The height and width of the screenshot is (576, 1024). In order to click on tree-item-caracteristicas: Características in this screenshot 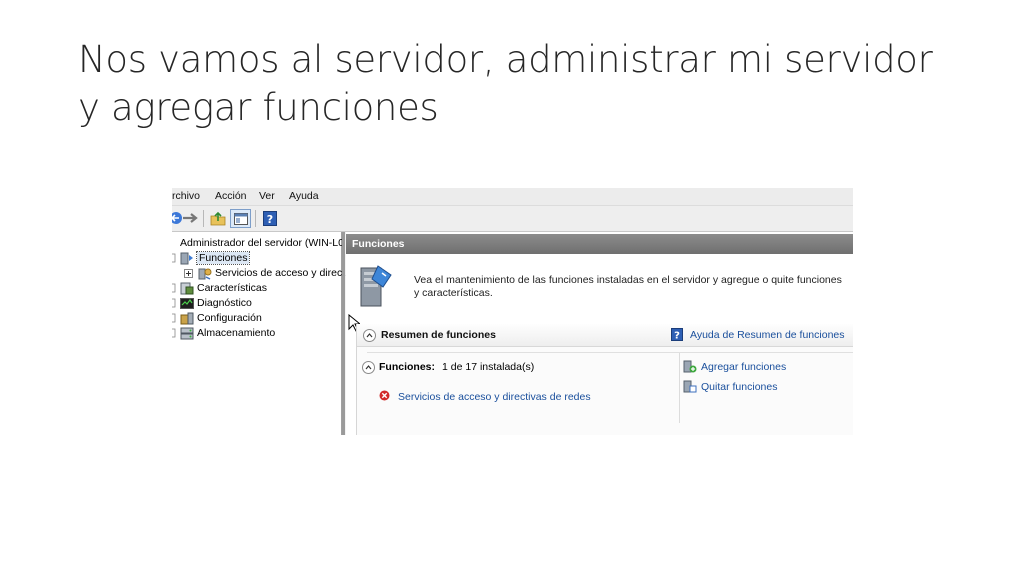, I will do `click(219, 288)`.